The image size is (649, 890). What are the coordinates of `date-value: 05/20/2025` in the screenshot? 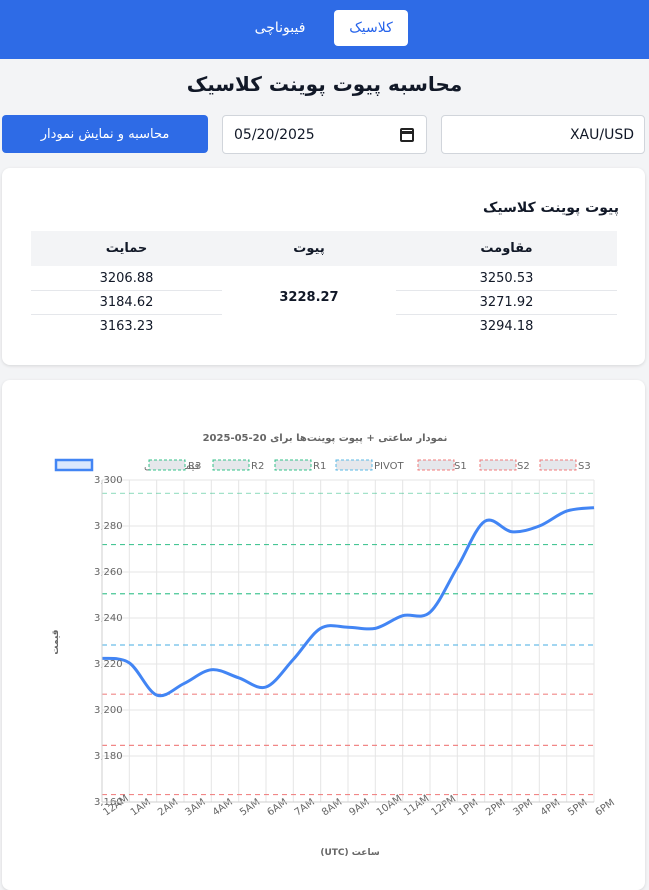 It's located at (274, 135).